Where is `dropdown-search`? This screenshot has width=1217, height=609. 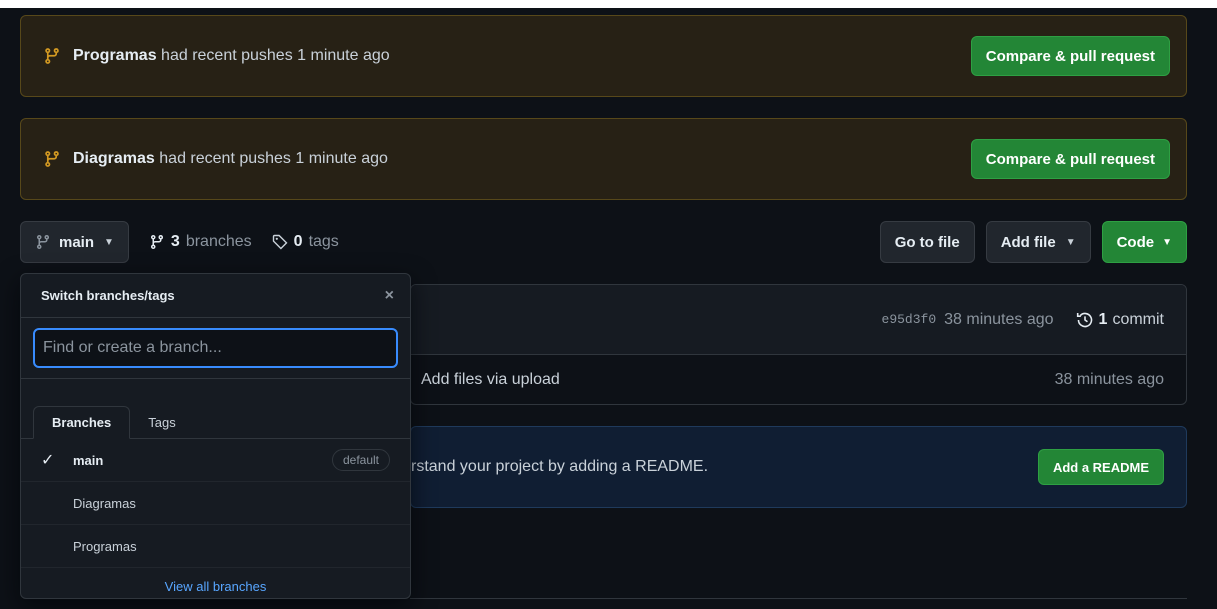 dropdown-search is located at coordinates (215, 348).